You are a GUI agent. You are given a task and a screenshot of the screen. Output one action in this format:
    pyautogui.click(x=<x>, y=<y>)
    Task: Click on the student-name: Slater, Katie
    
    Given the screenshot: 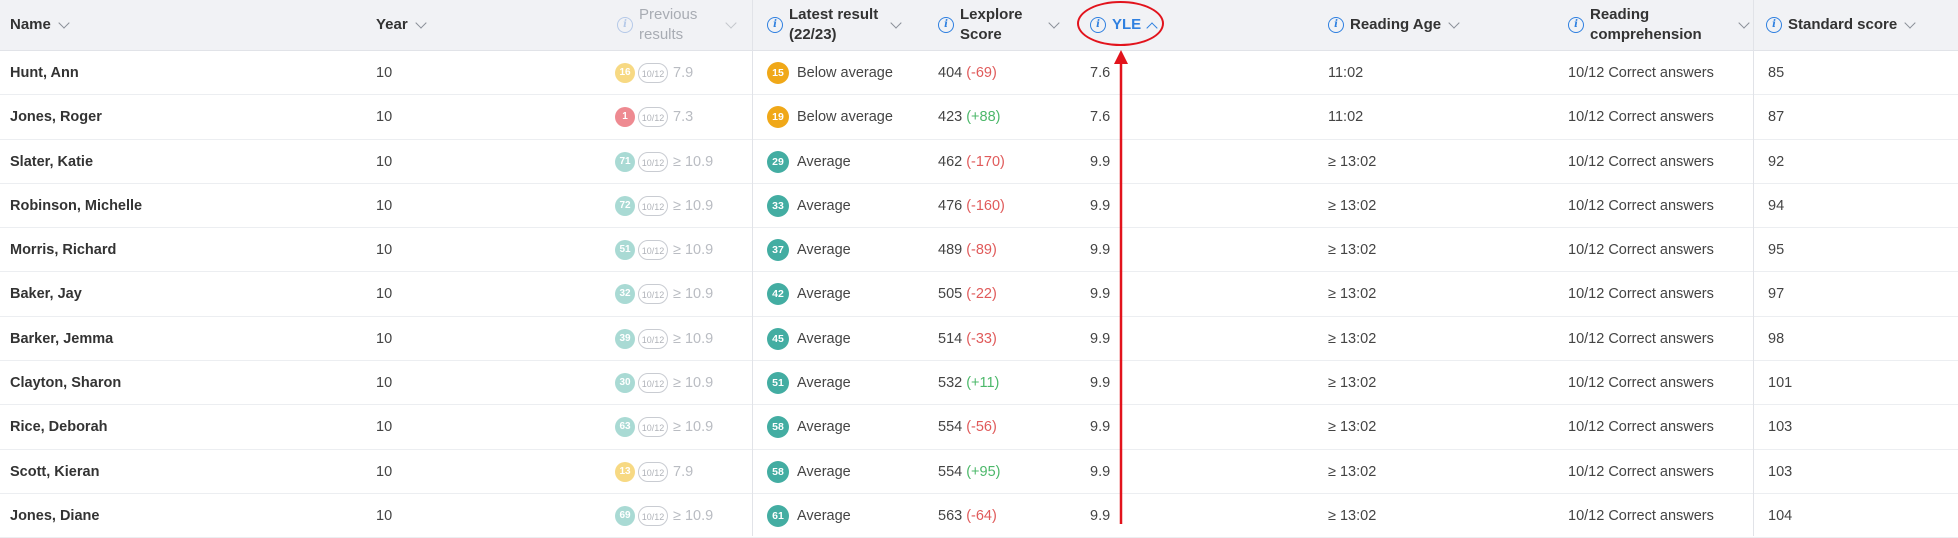 What is the action you would take?
    pyautogui.click(x=51, y=162)
    